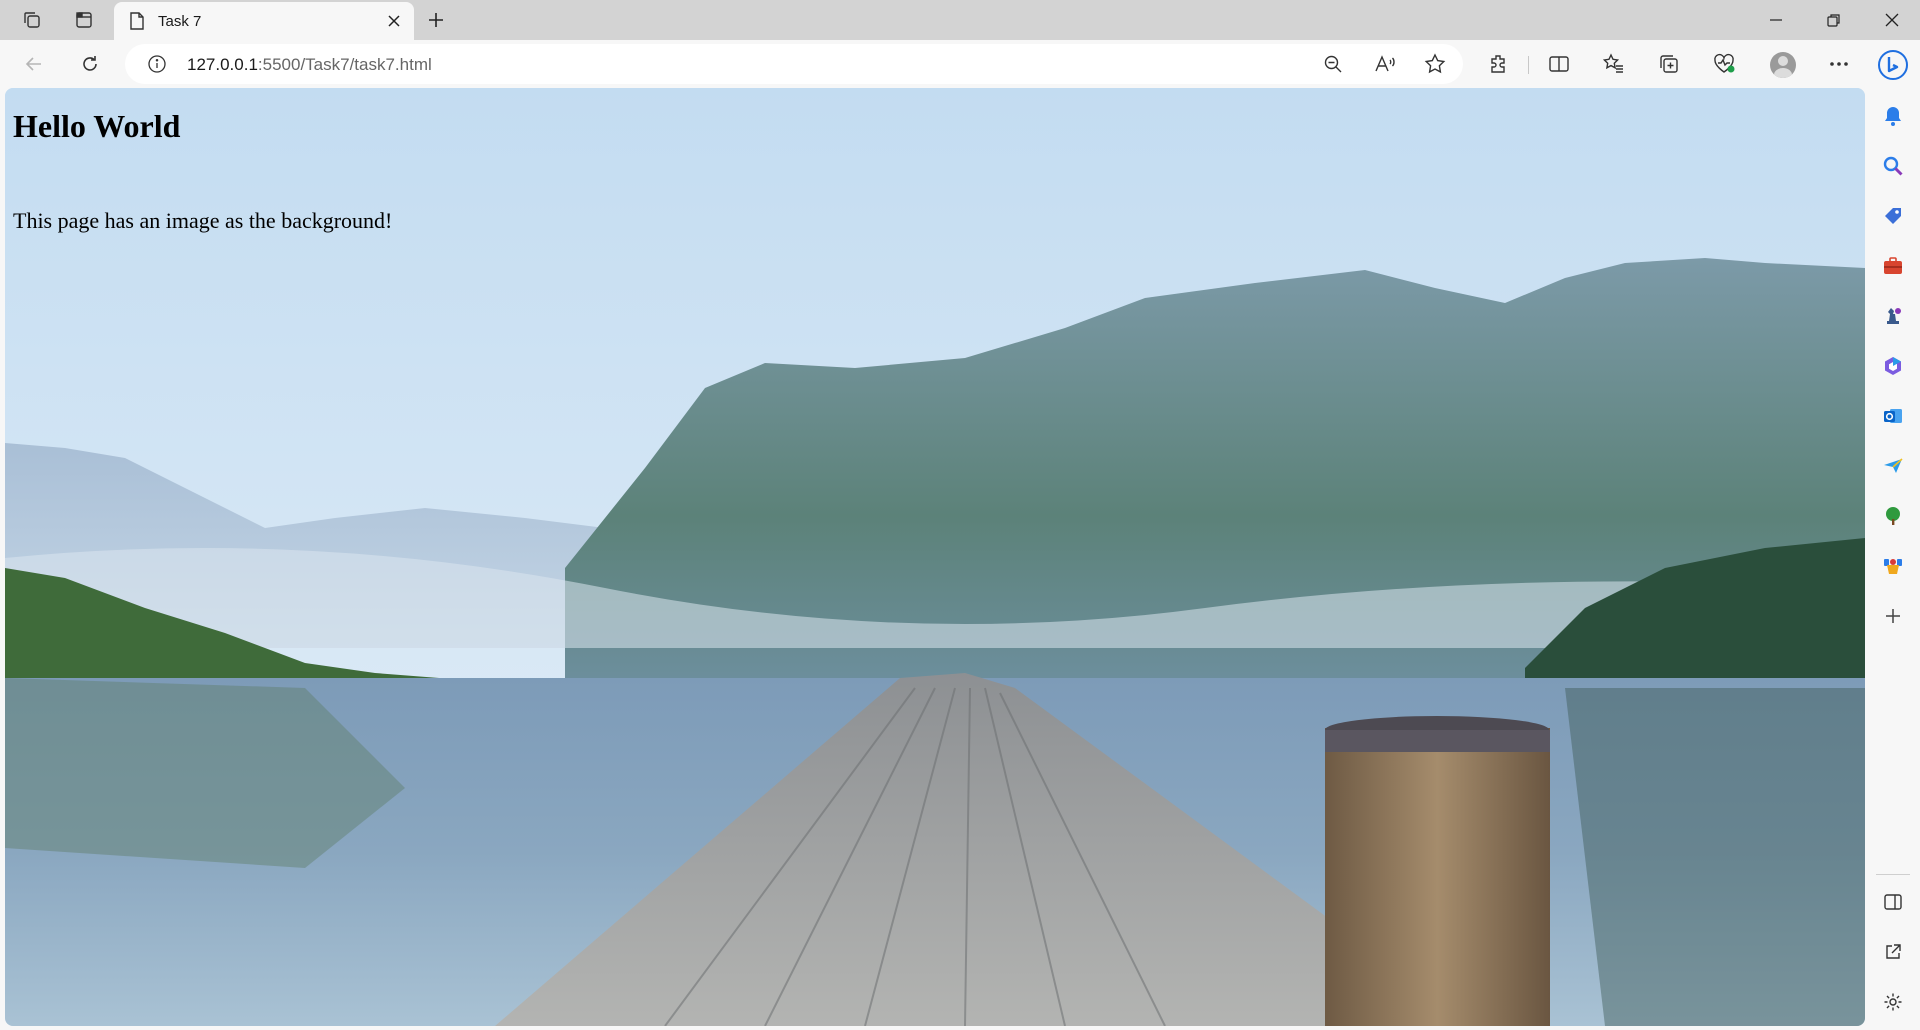 Image resolution: width=1920 pixels, height=1030 pixels. I want to click on more-menu-icon, so click(1839, 64).